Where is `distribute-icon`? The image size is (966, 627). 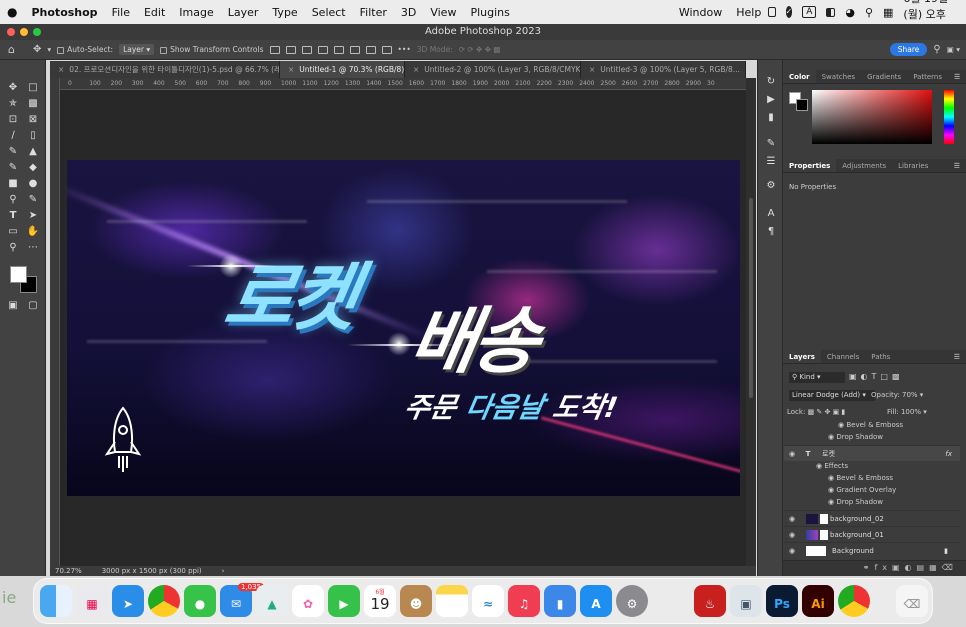
distribute-icon is located at coordinates (322, 49).